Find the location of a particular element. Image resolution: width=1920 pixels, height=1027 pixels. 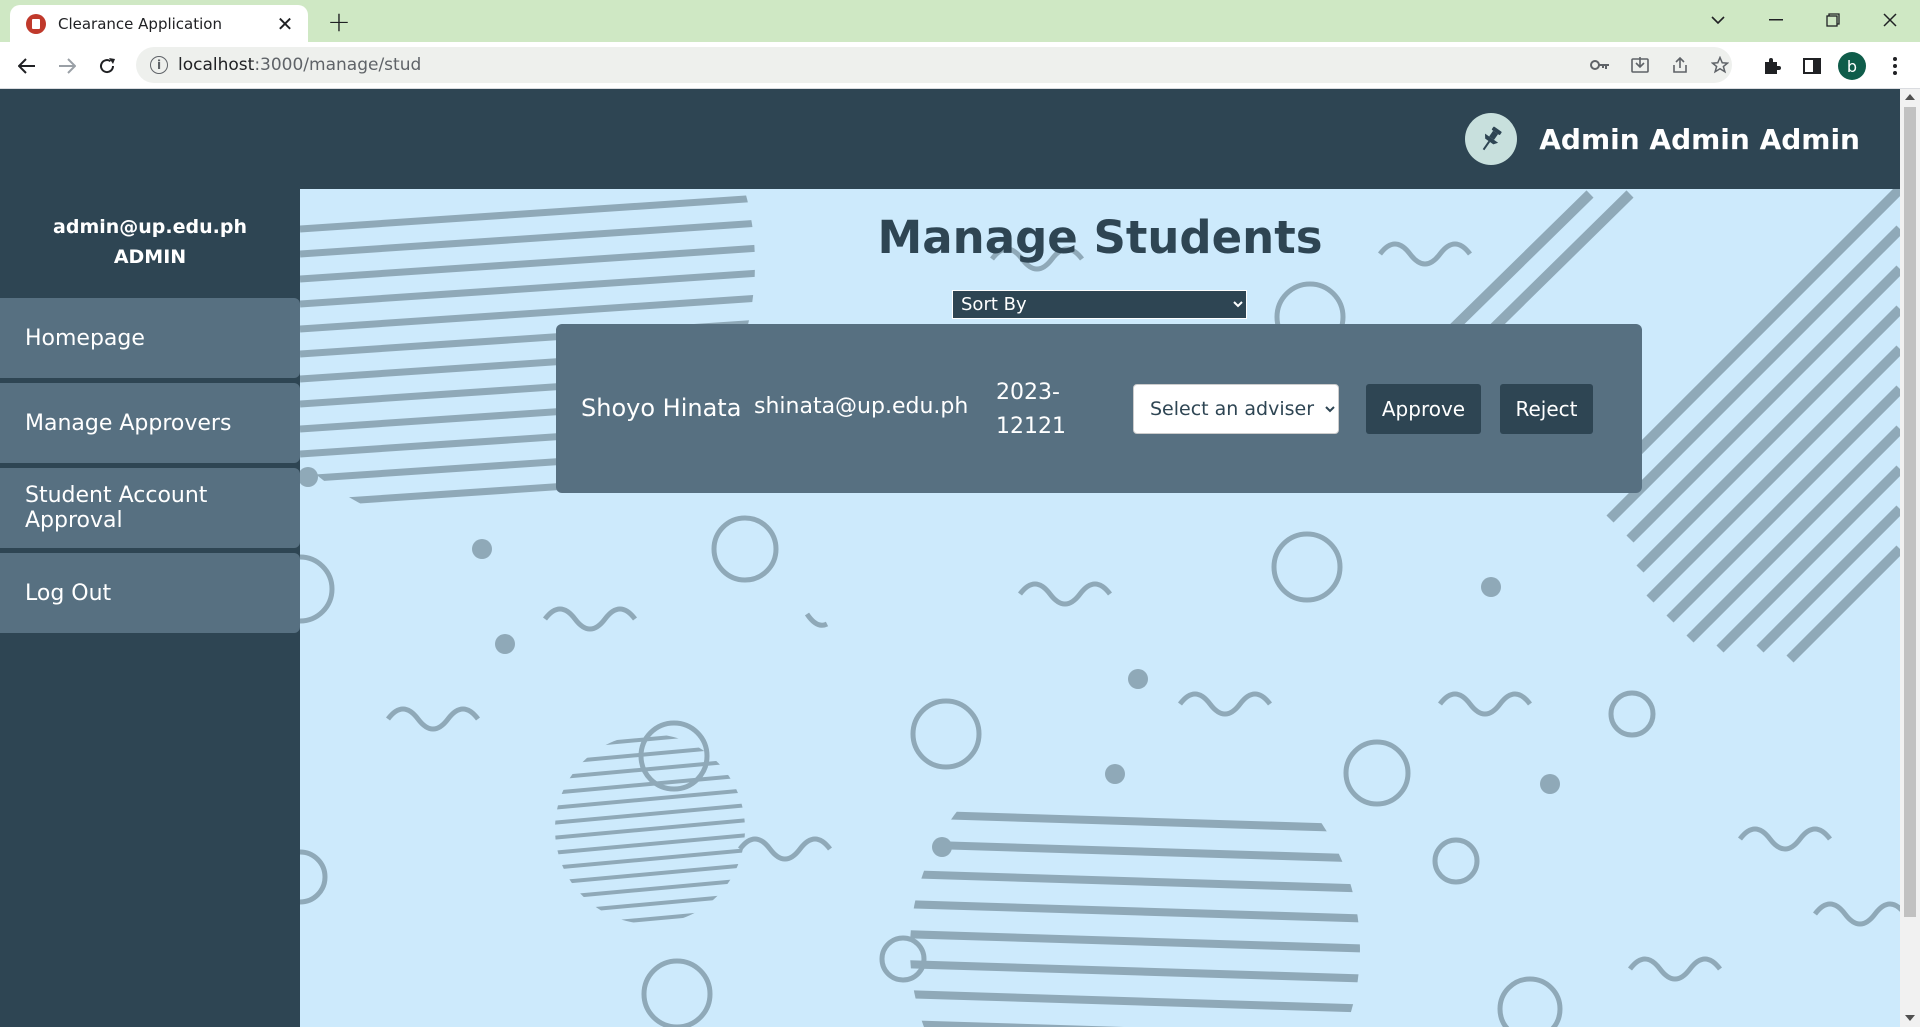

scroll-down-icon is located at coordinates (1910, 1018).